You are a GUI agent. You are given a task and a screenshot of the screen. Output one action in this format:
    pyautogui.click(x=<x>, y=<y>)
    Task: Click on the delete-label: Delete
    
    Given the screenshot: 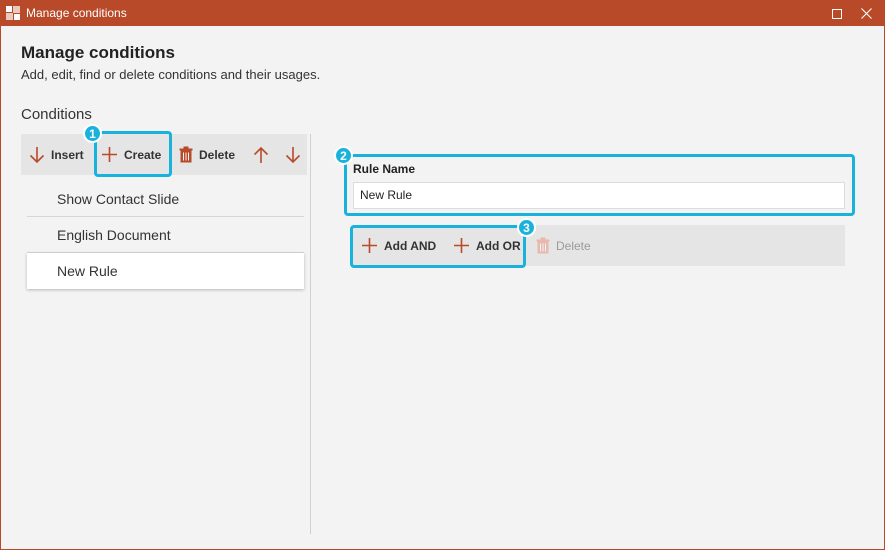 What is the action you would take?
    pyautogui.click(x=217, y=154)
    